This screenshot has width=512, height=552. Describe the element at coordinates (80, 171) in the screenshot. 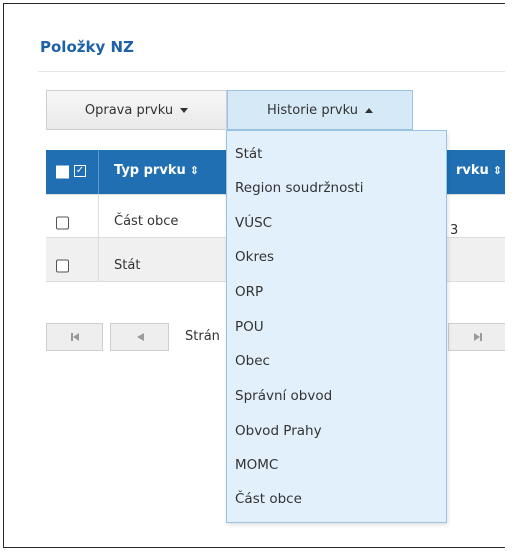

I see `check-all-icon: ✓` at that location.